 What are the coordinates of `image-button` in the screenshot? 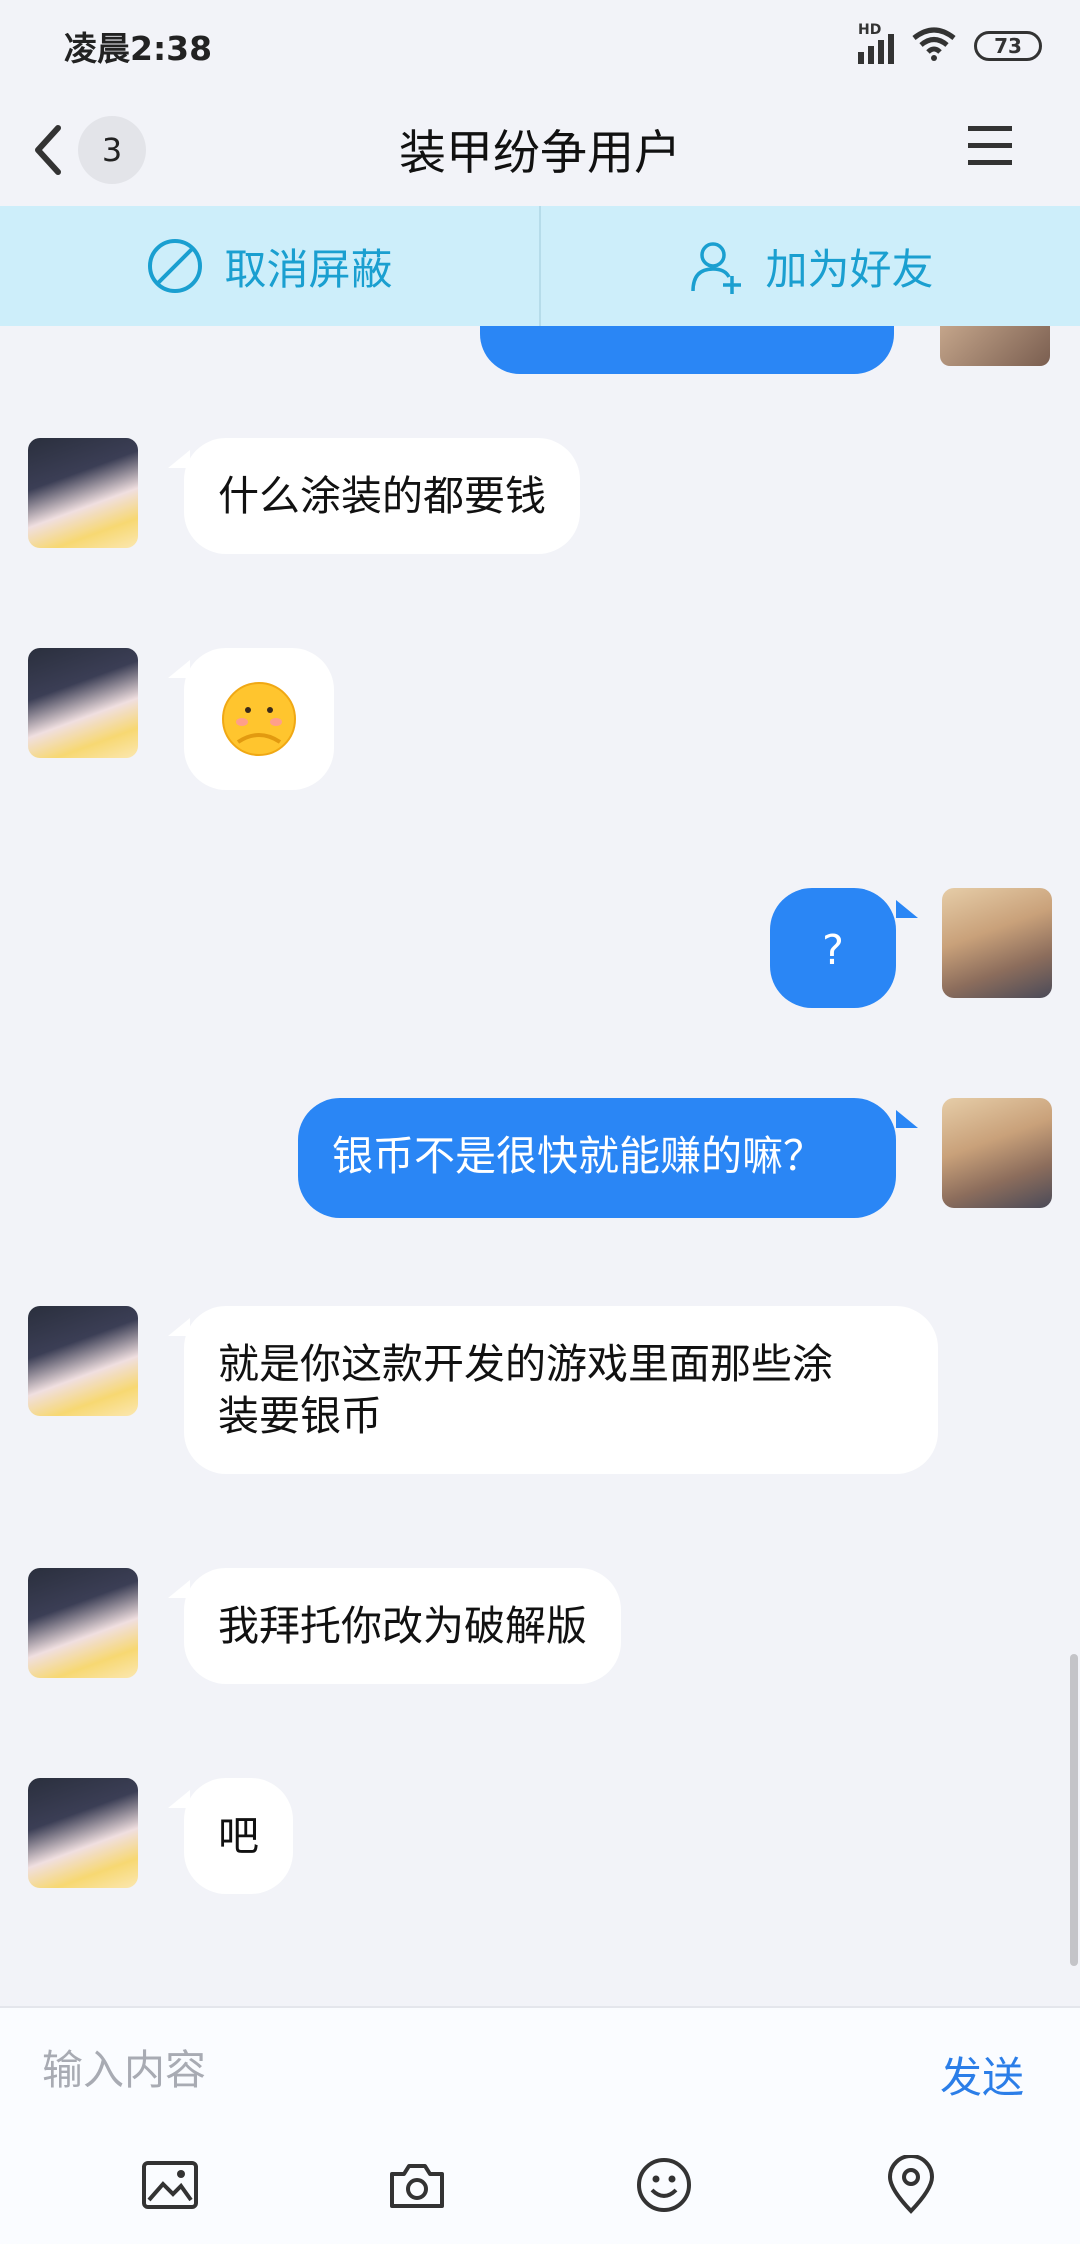 It's located at (170, 2185).